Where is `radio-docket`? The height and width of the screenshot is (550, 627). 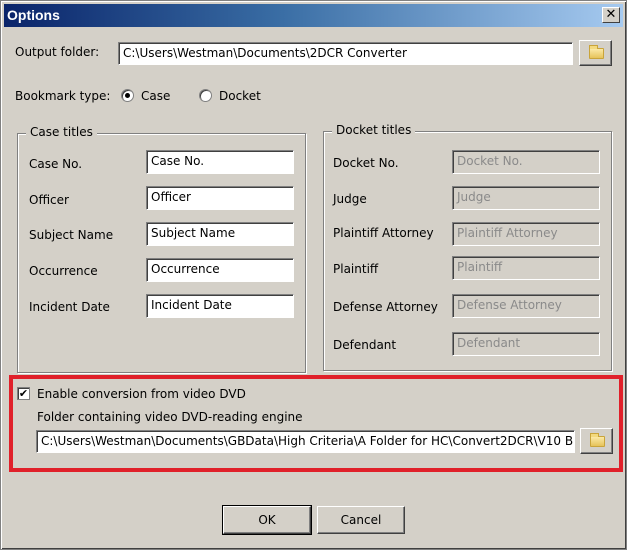
radio-docket is located at coordinates (205, 95).